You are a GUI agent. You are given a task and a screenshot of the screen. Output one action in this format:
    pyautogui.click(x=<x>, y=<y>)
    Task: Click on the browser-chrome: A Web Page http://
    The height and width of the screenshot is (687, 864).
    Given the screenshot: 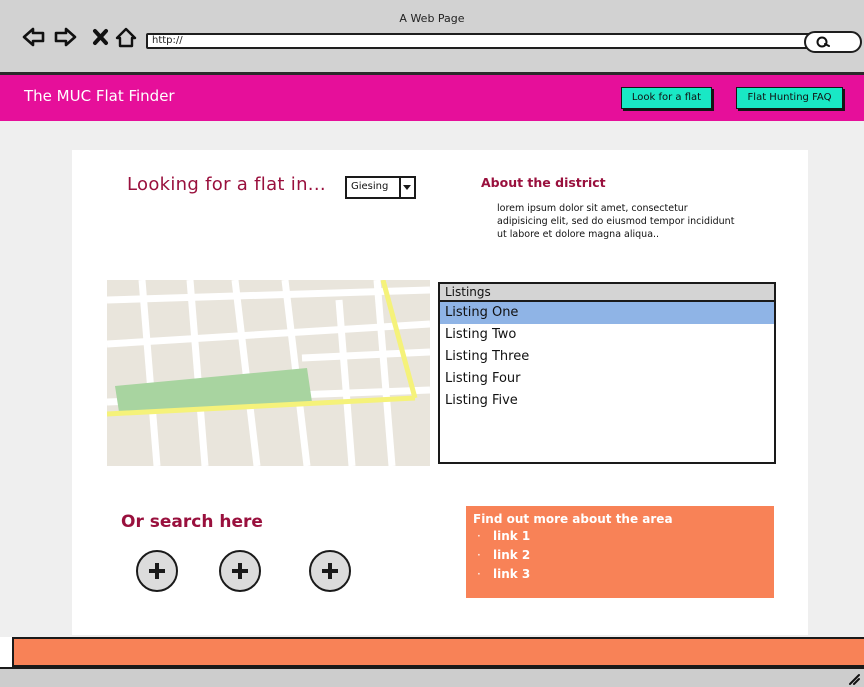 What is the action you would take?
    pyautogui.click(x=432, y=37)
    